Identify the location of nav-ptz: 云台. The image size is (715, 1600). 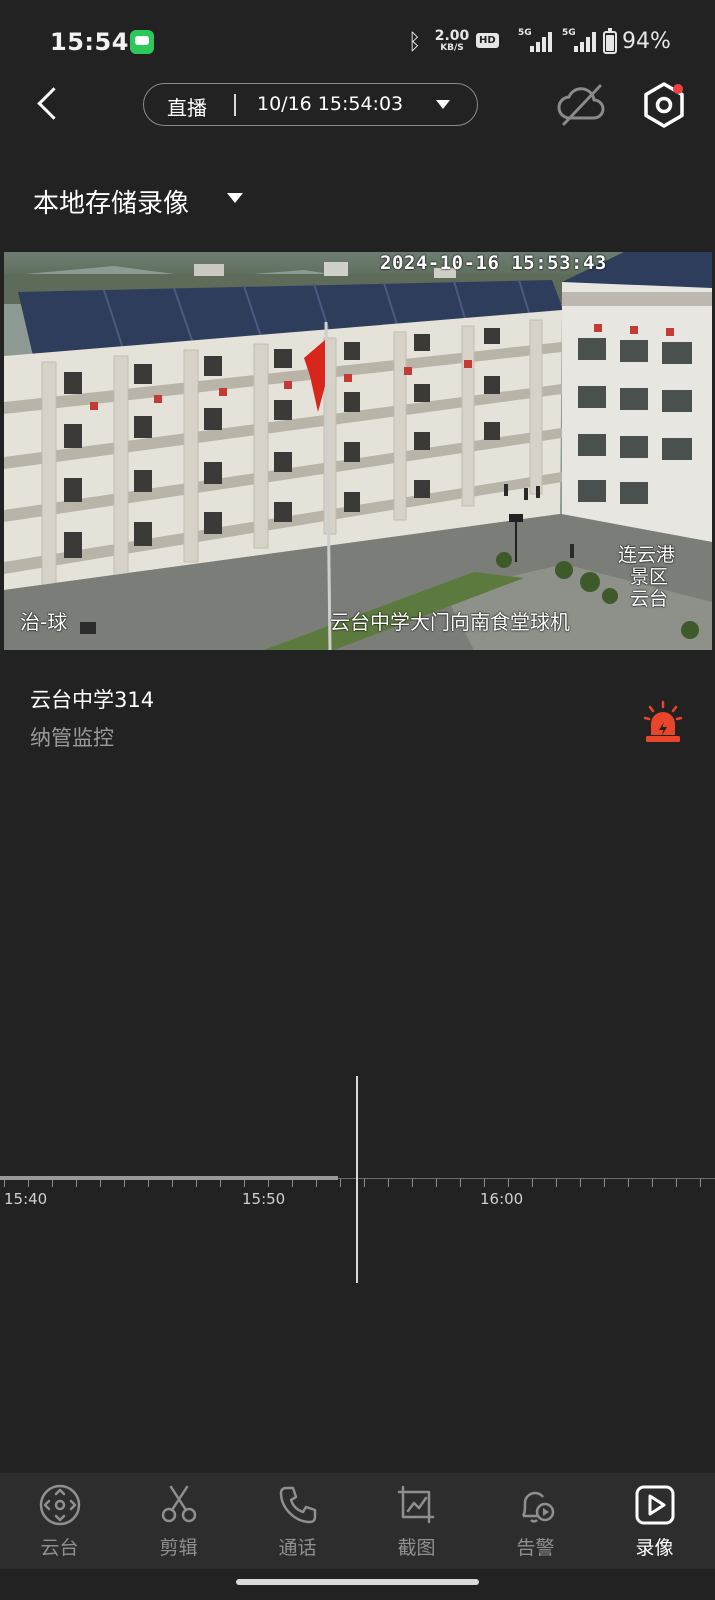
(59, 1521).